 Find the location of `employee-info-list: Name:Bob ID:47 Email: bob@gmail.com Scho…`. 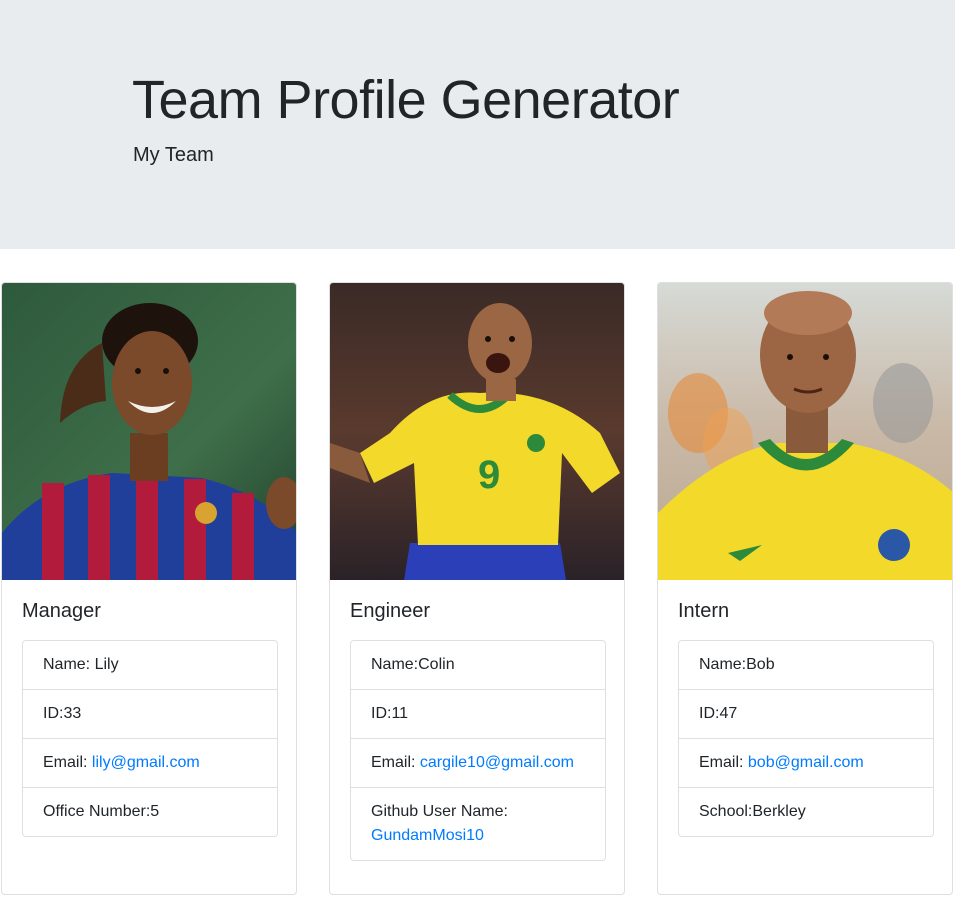

employee-info-list: Name:Bob ID:47 Email: bob@gmail.com Scho… is located at coordinates (806, 738).